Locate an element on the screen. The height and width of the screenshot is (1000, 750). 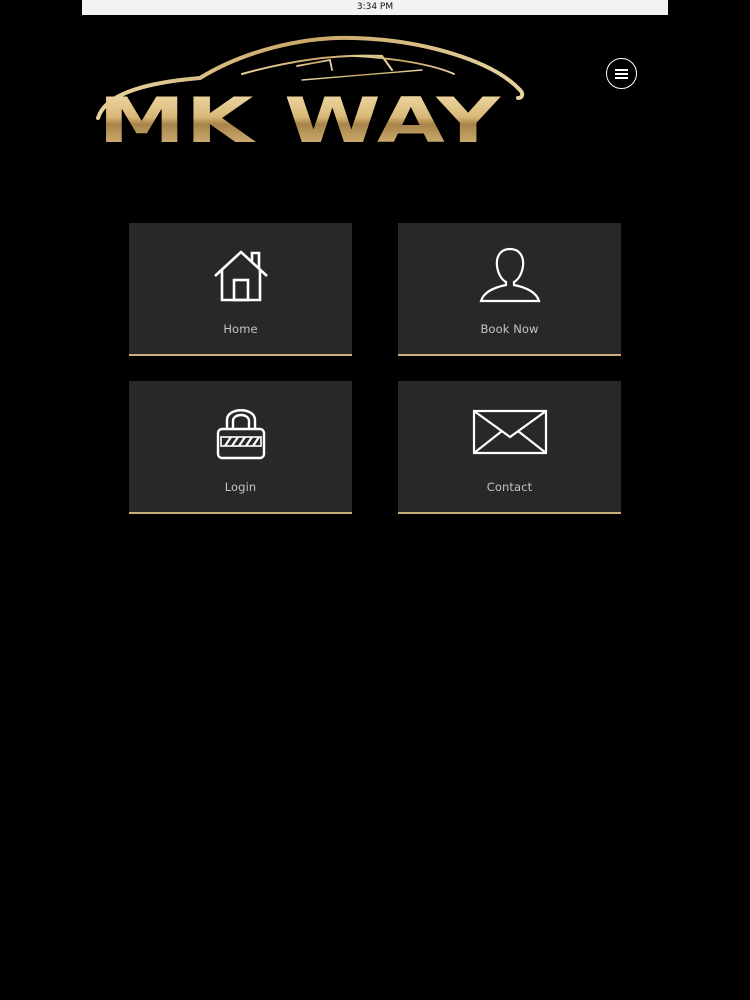
brand-logo: MK WAY is located at coordinates (310, 92).